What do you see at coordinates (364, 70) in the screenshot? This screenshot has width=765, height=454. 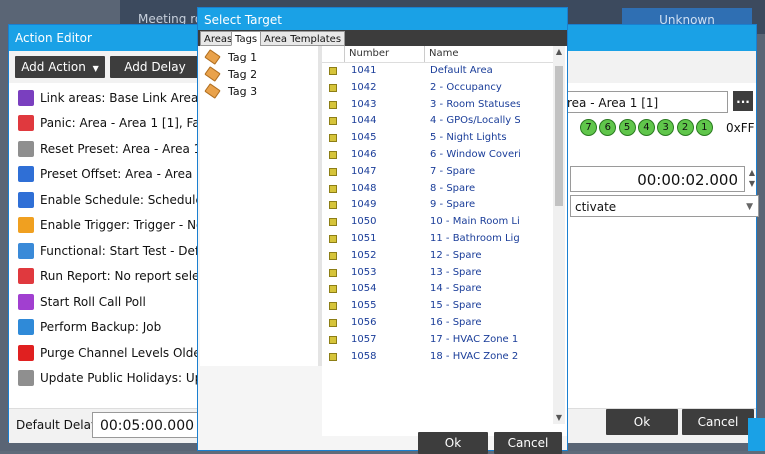 I see `row-number: 1041` at bounding box center [364, 70].